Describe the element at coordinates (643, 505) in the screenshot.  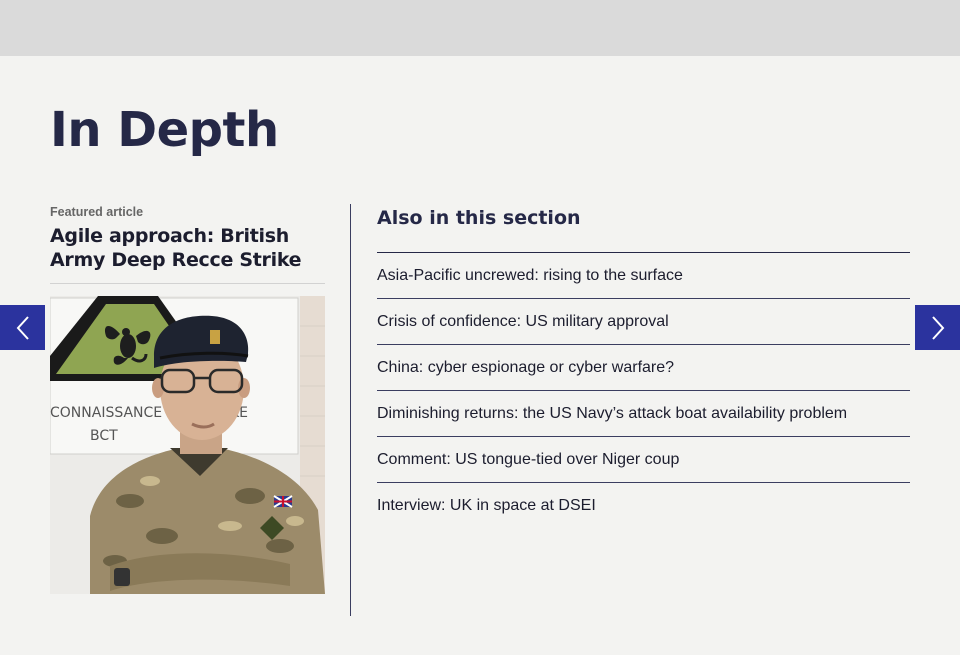
I see `list-item: Interview: UK in space at DSEI` at that location.